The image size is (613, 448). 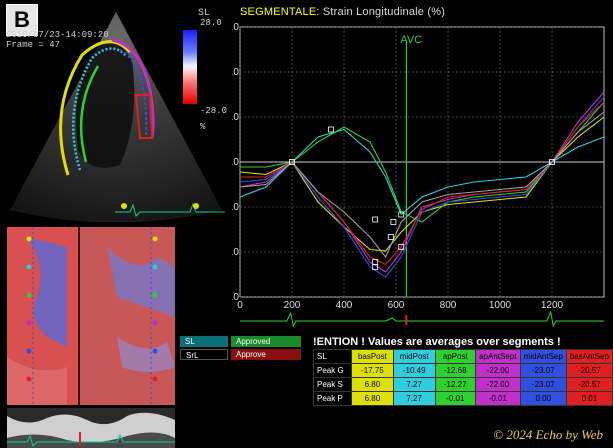 I want to click on table-row: Peak S 6.80 7.27 -12.27 -22.00 -23.07 -20.57, so click(x=463, y=384).